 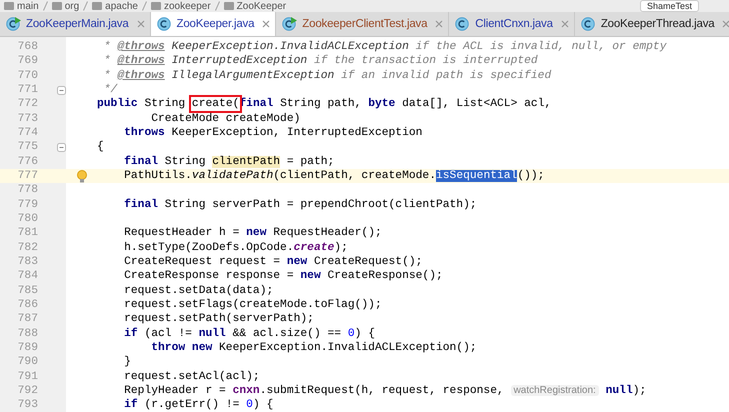 What do you see at coordinates (27, 119) in the screenshot?
I see `line-number: 773` at bounding box center [27, 119].